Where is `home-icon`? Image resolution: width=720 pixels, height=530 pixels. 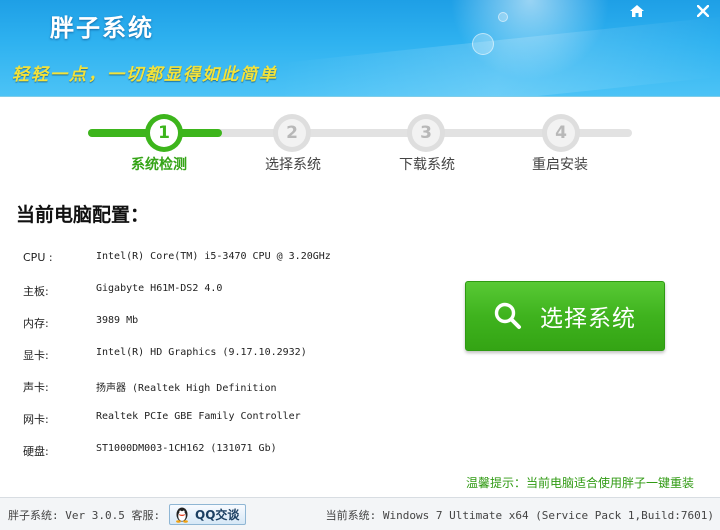
home-icon is located at coordinates (637, 11).